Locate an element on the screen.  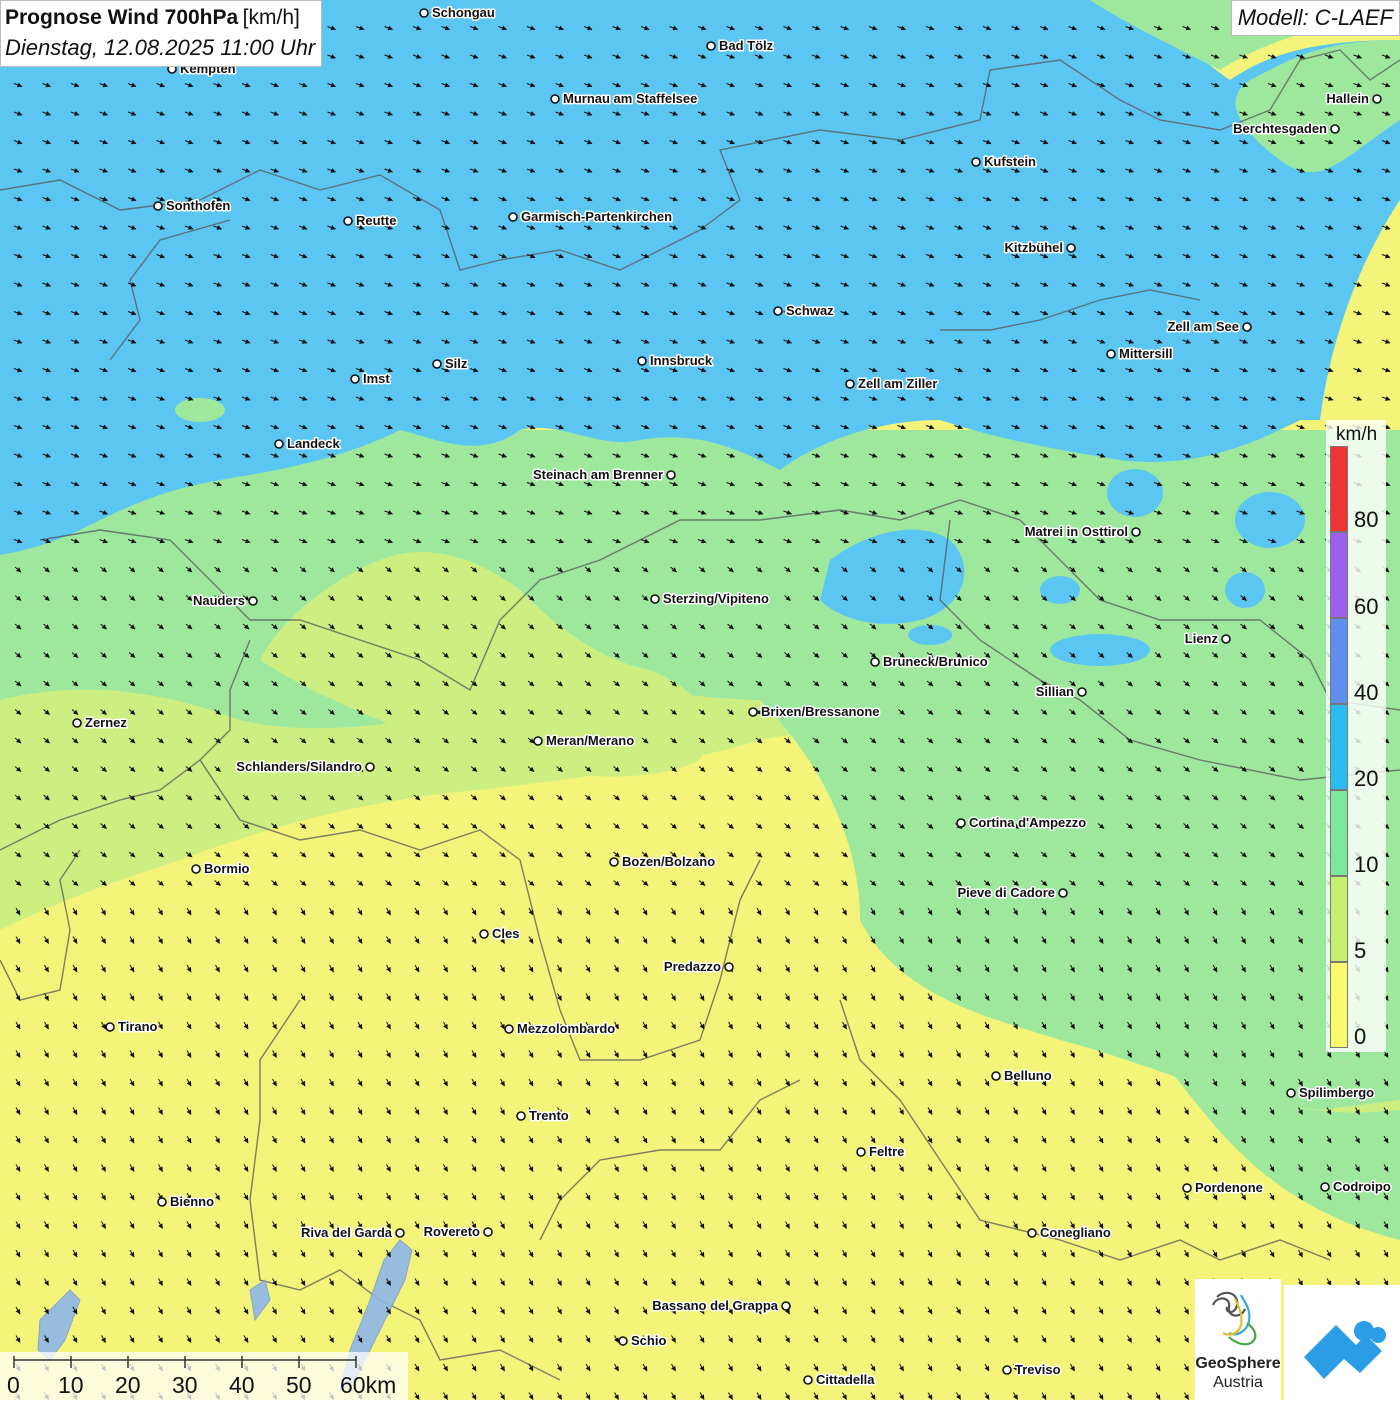
scale-label-30: 30 is located at coordinates (185, 1385).